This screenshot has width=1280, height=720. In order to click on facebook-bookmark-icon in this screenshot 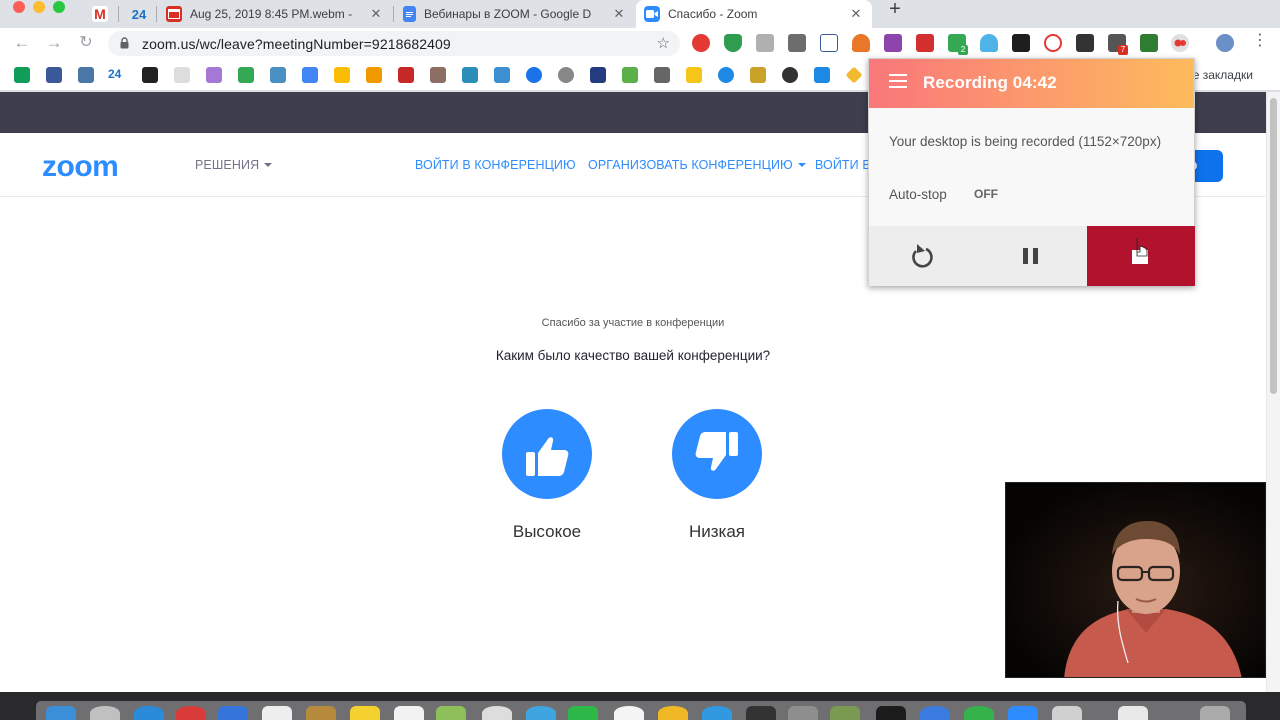, I will do `click(54, 75)`.